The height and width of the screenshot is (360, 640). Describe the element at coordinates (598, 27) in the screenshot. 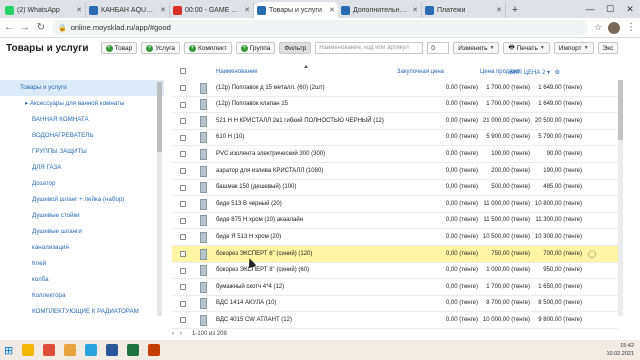

I see `bookmark-star-icon: ☆` at that location.